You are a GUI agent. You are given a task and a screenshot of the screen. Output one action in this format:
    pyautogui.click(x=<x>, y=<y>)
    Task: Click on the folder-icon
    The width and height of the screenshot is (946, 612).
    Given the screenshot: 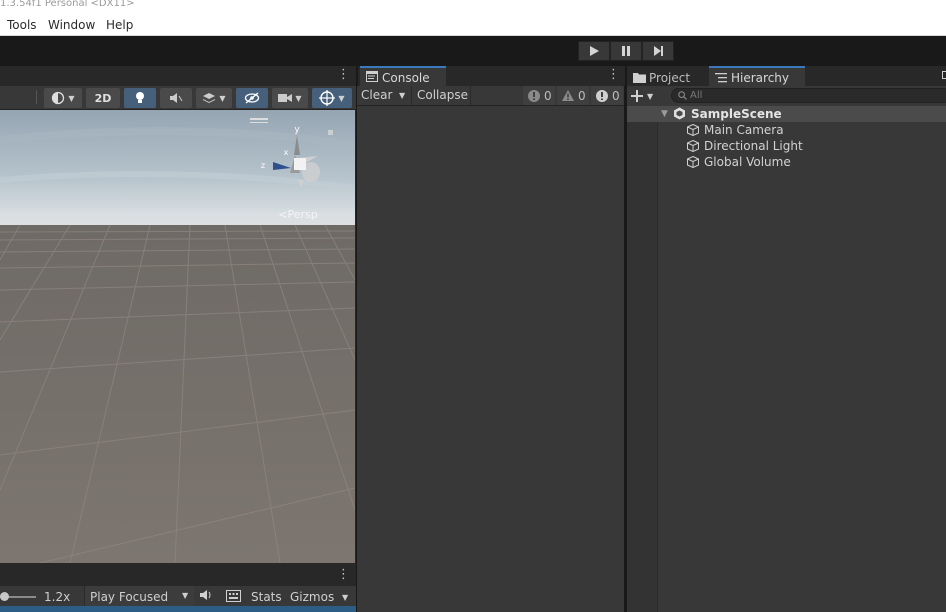 What is the action you would take?
    pyautogui.click(x=639, y=78)
    